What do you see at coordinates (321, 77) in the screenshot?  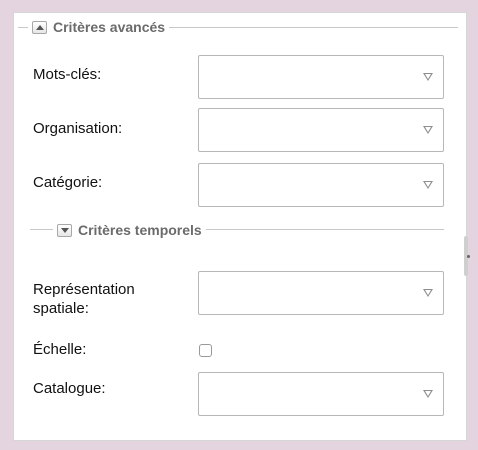 I see `keywords-combobox` at bounding box center [321, 77].